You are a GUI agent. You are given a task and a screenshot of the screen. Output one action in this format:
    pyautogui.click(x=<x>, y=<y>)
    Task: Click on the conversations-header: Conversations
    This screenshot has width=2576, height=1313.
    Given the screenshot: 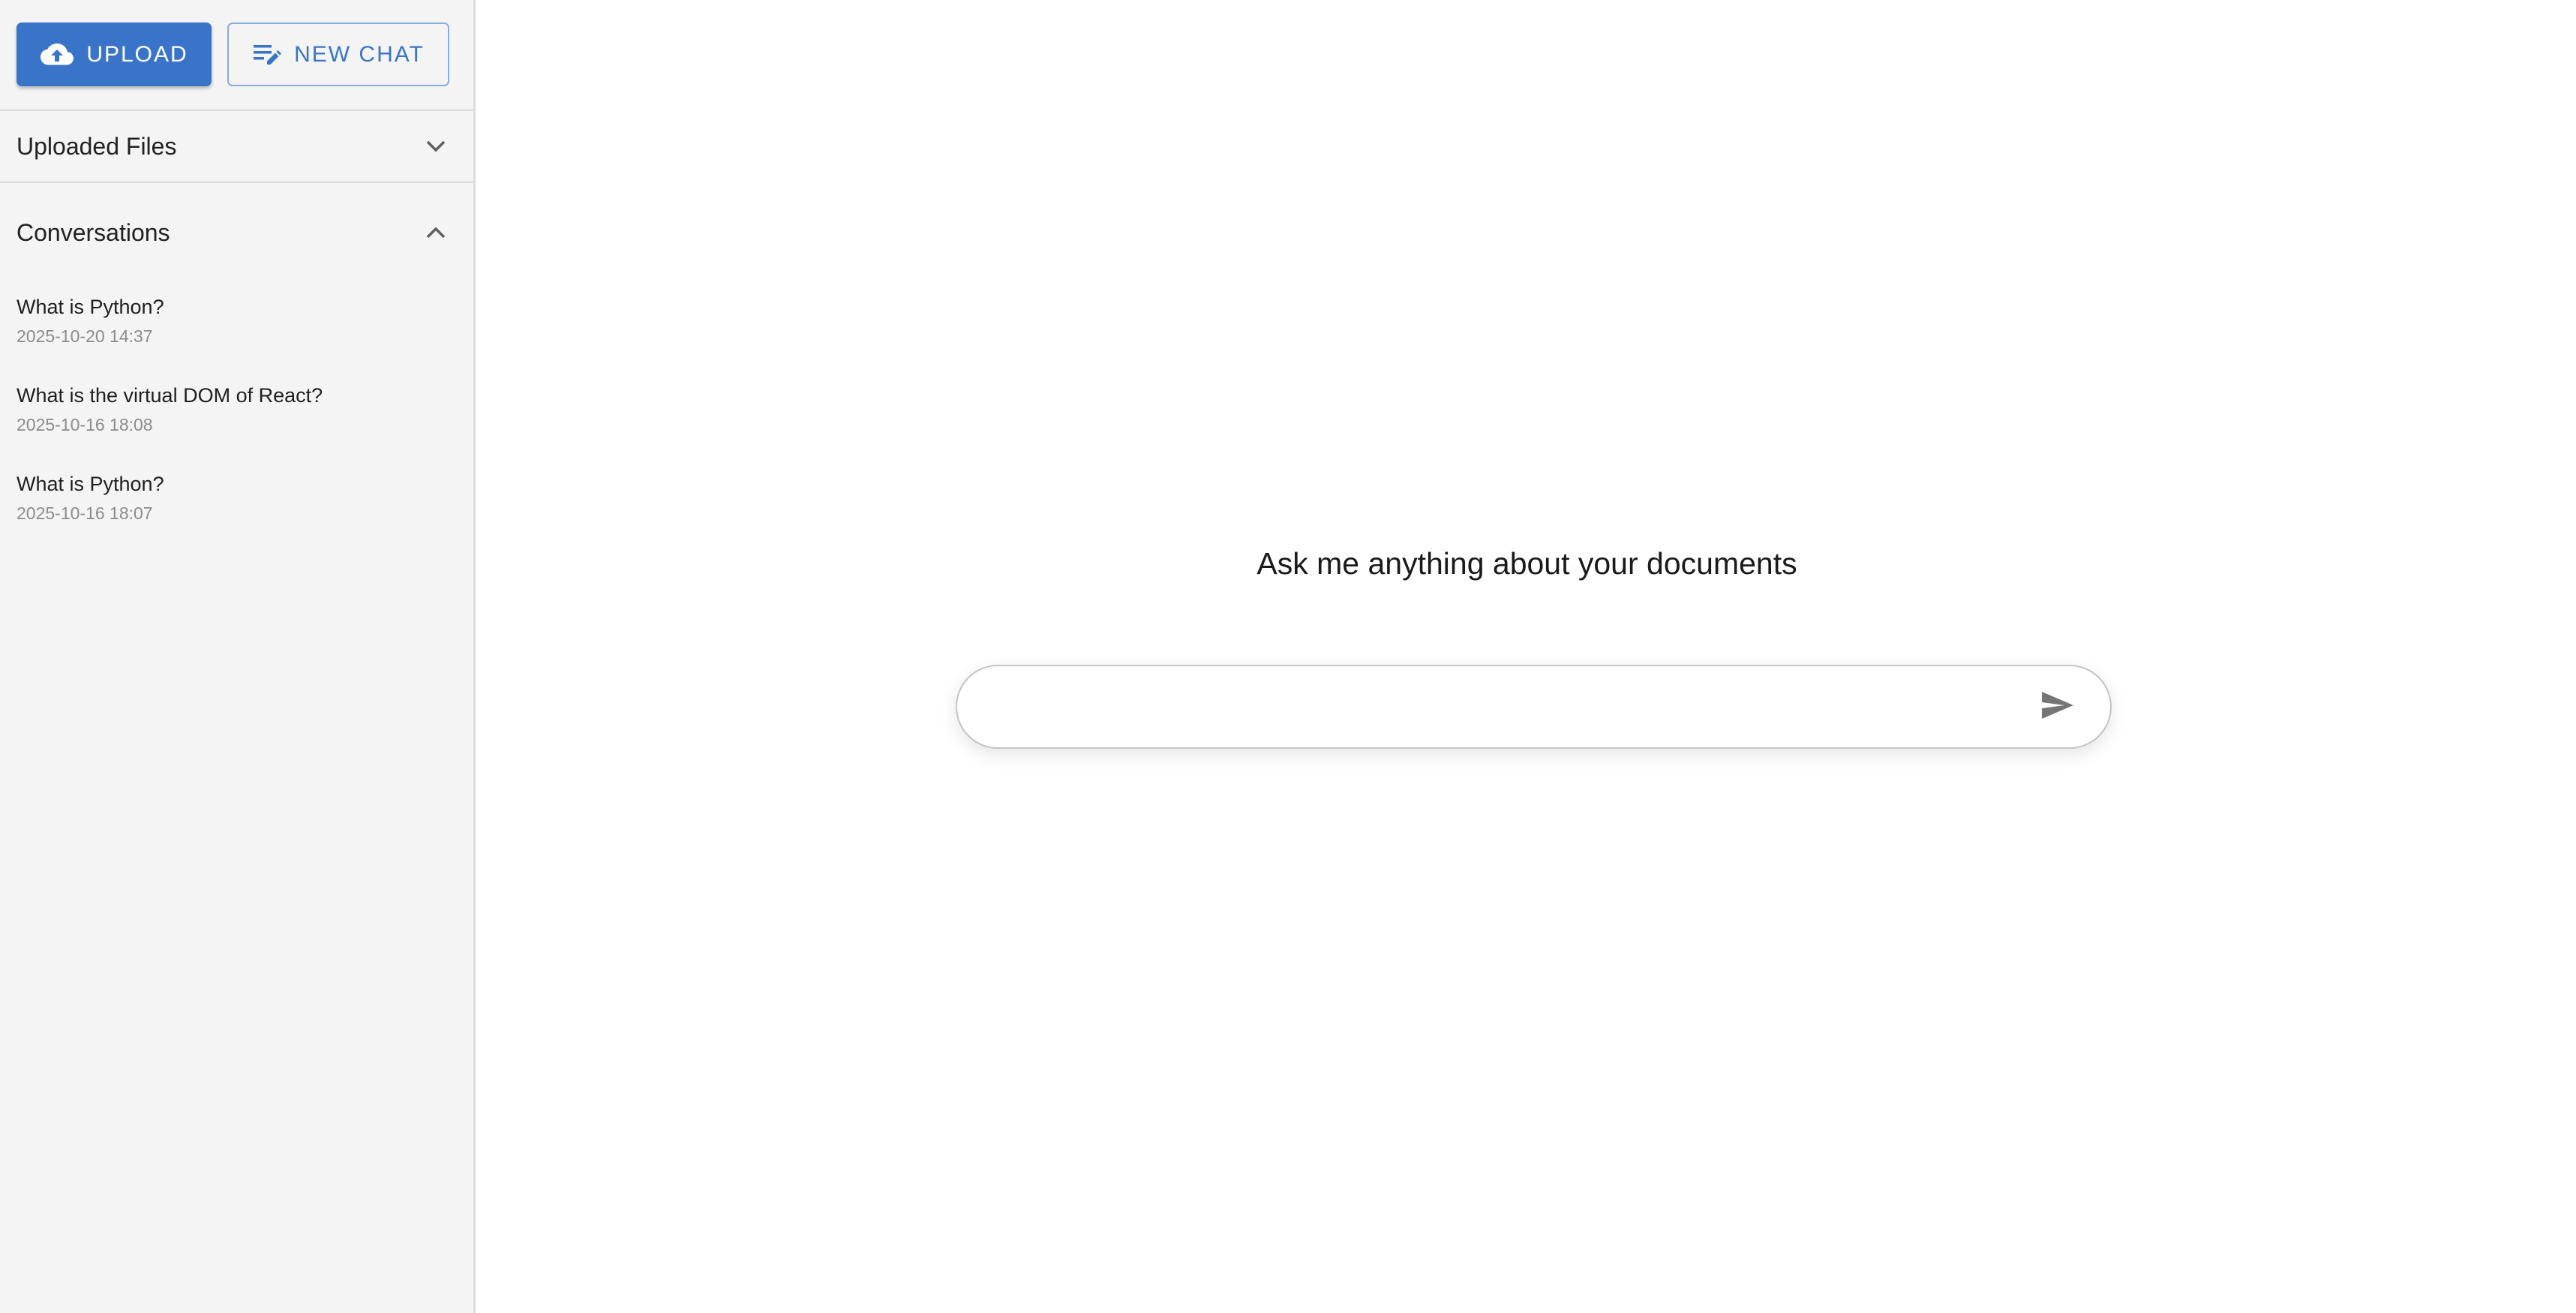 What is the action you would take?
    pyautogui.click(x=236, y=233)
    